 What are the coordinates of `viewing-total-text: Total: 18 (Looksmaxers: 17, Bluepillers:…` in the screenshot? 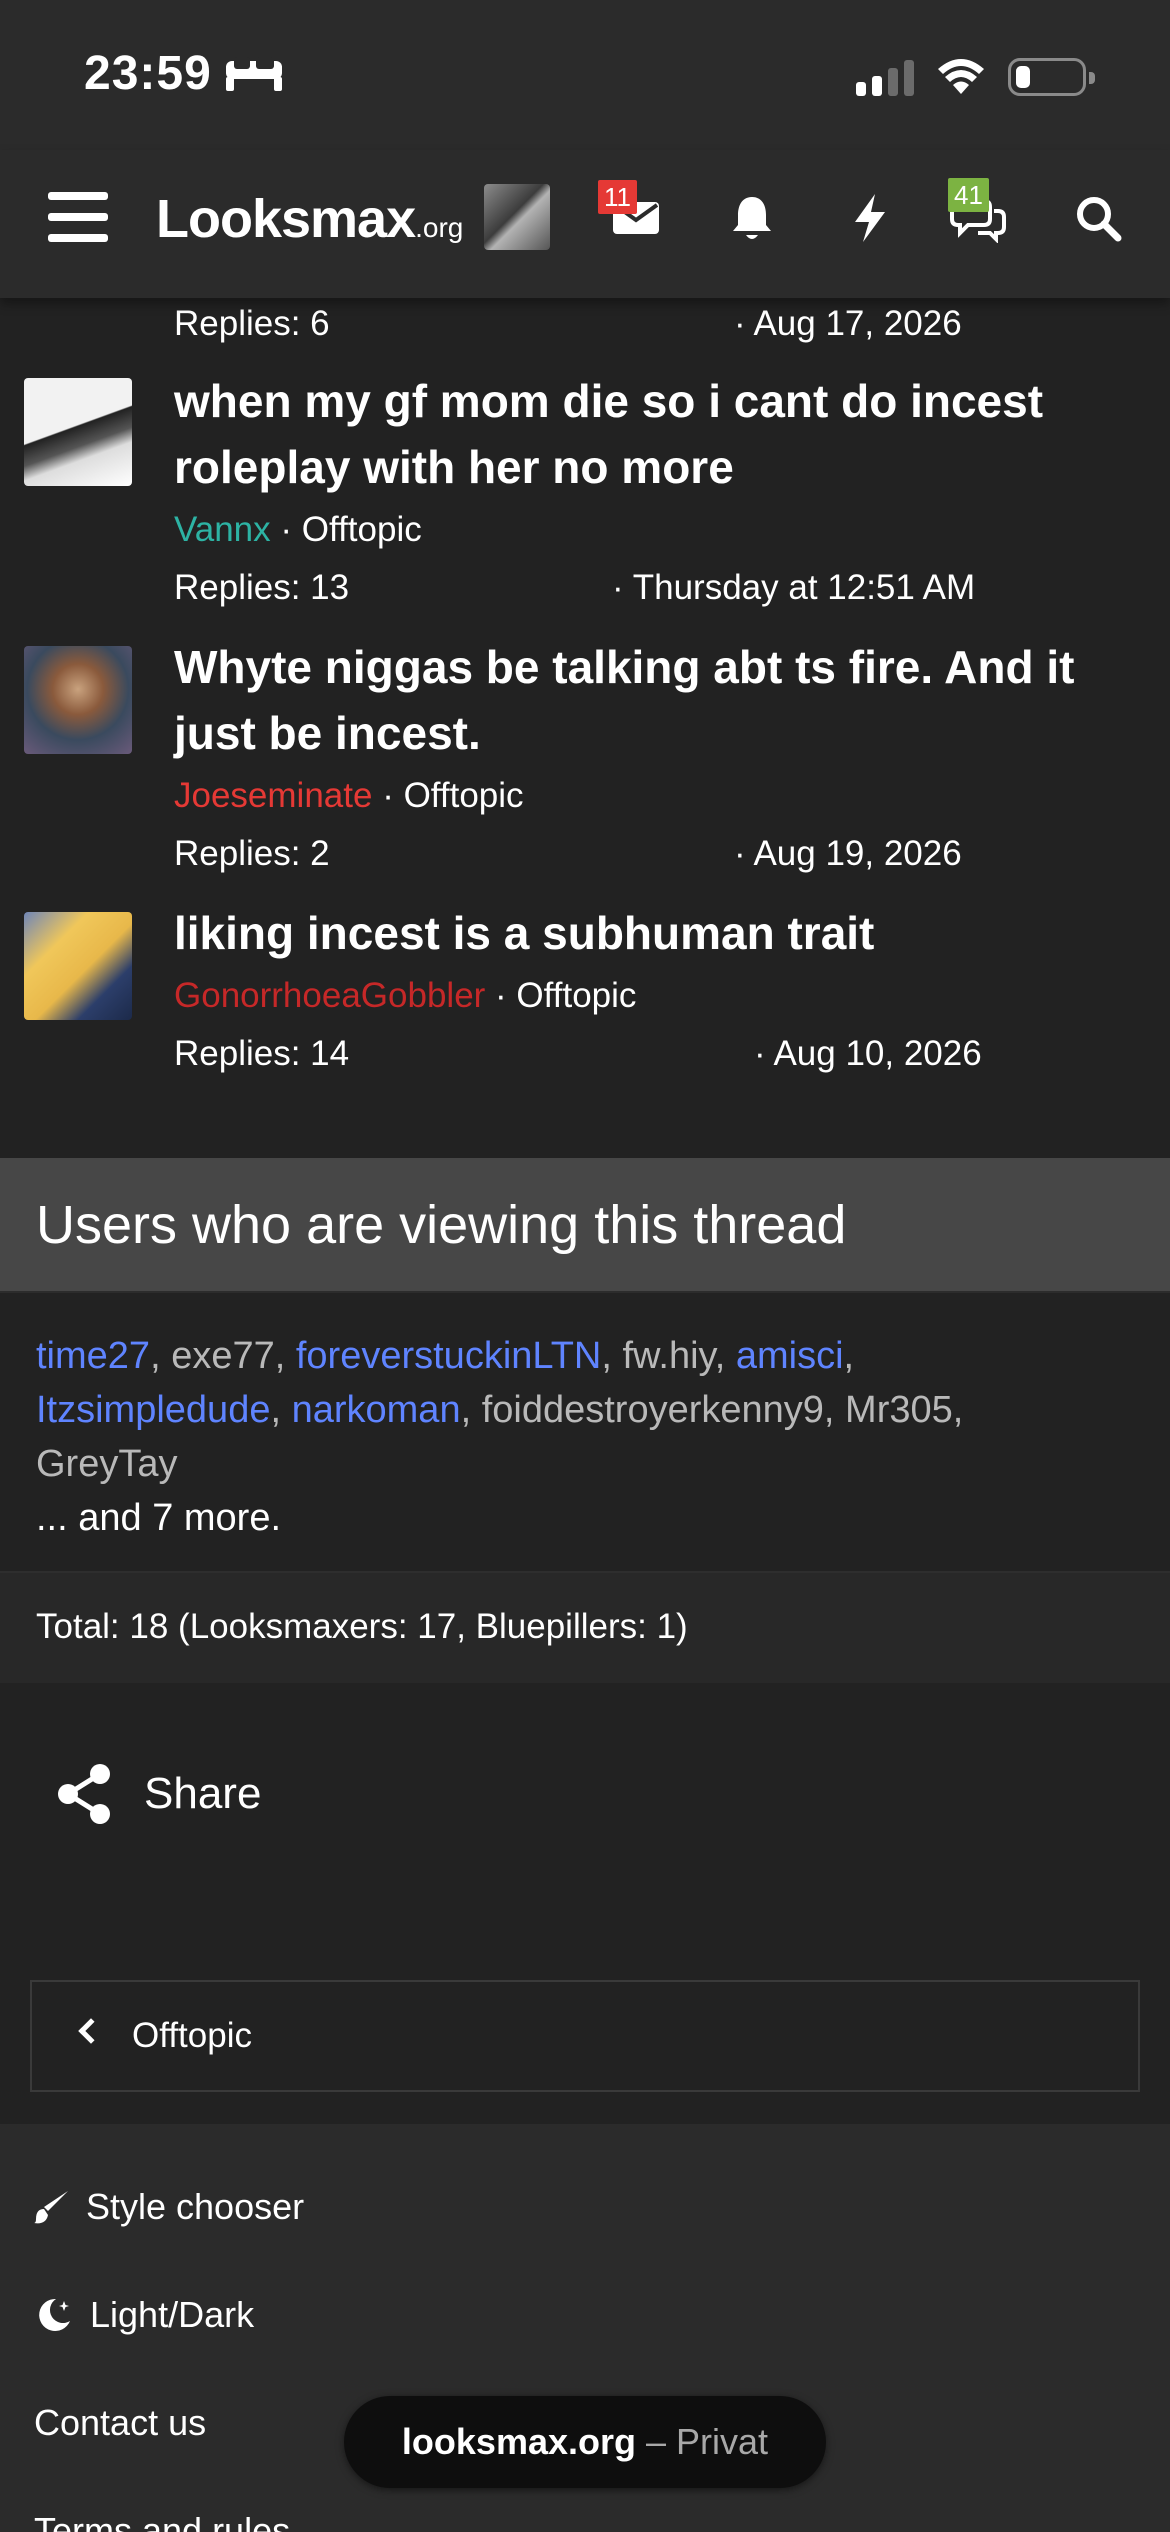 It's located at (362, 1626).